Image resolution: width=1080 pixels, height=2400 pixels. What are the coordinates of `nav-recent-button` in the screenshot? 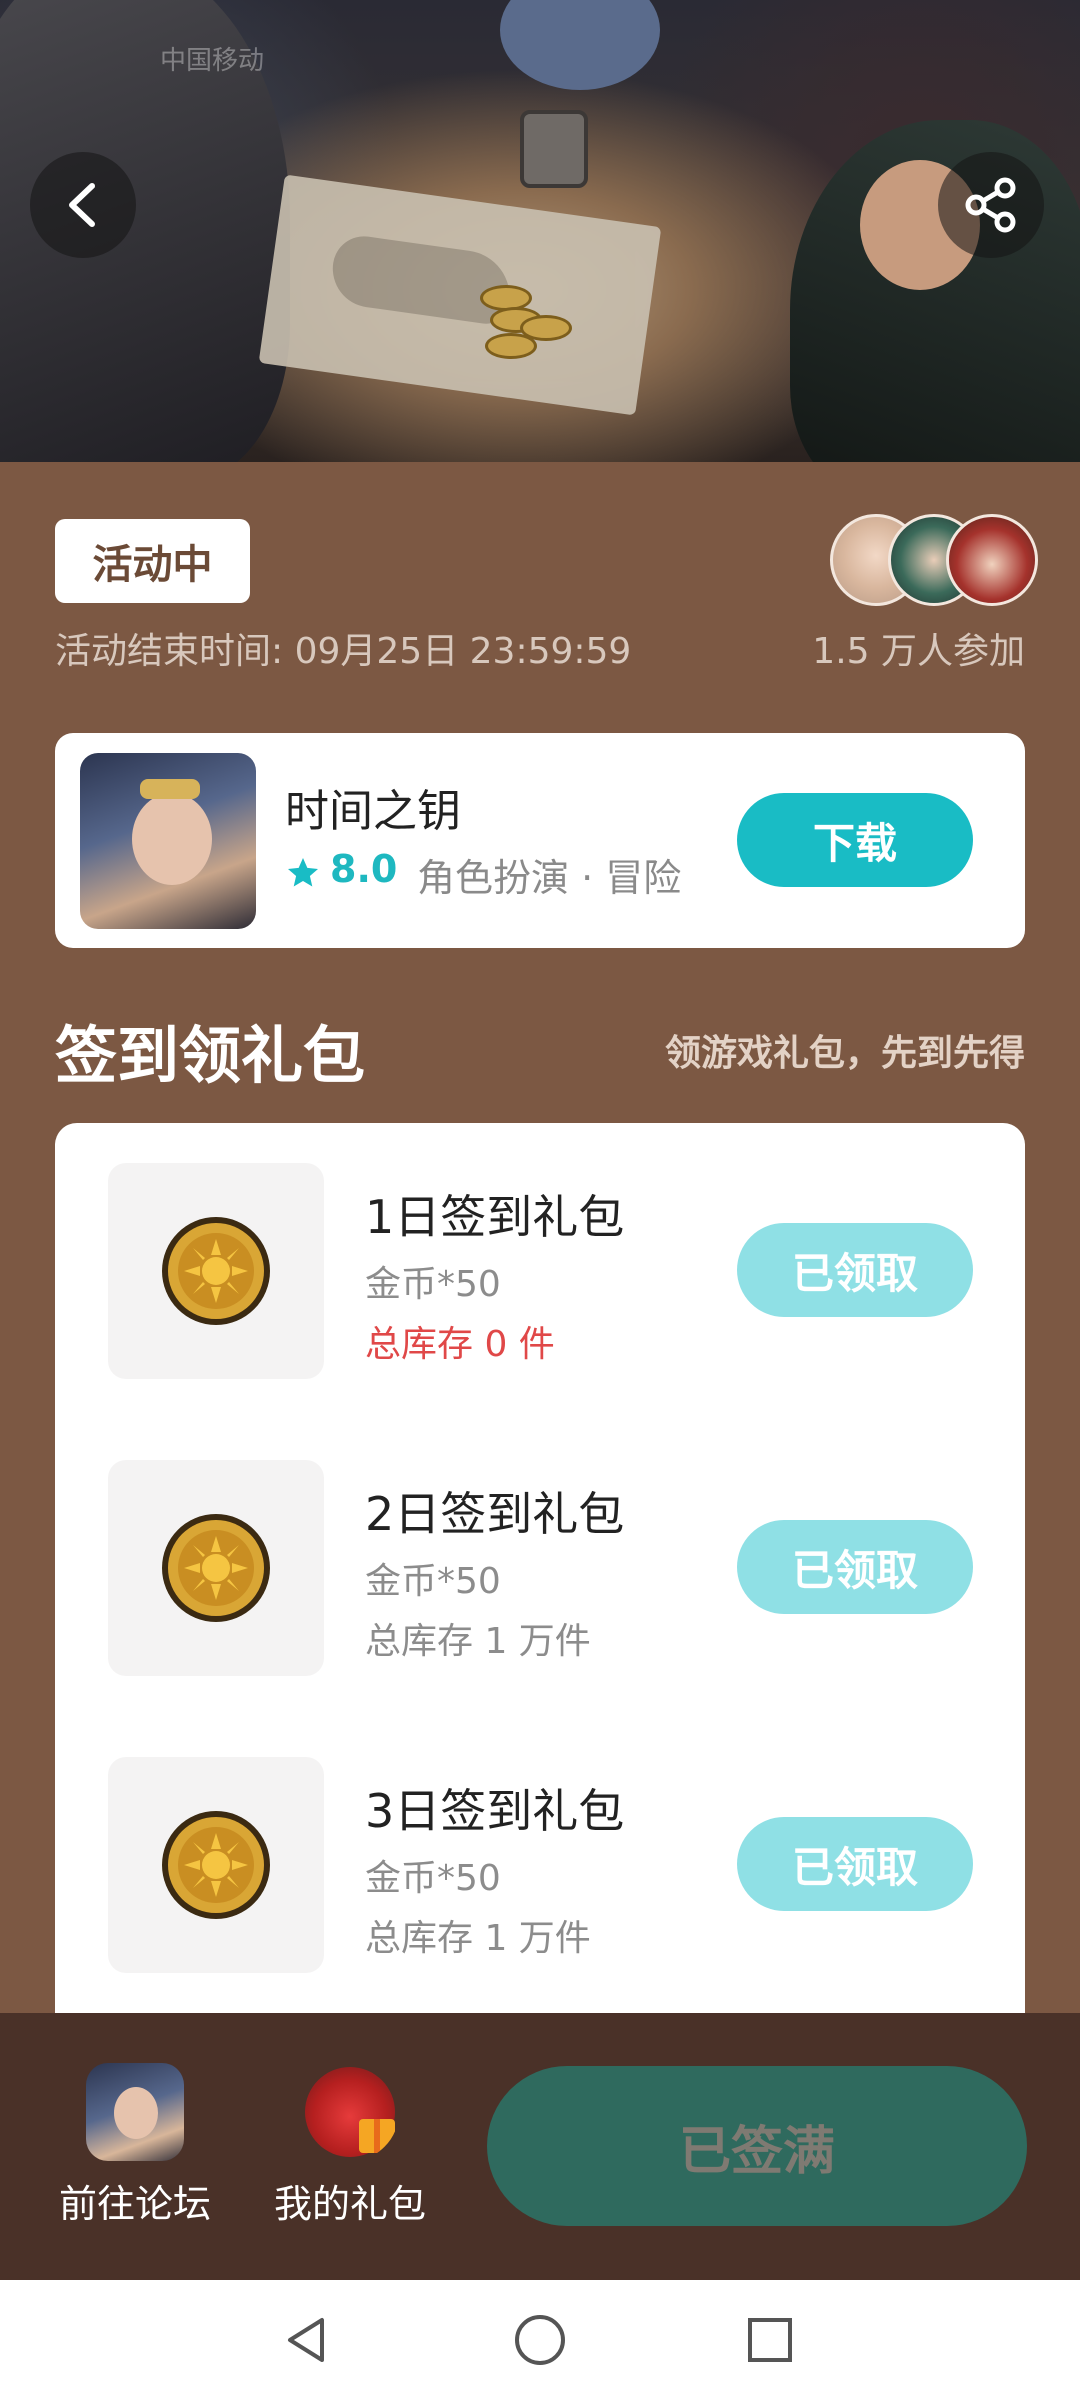 It's located at (770, 2340).